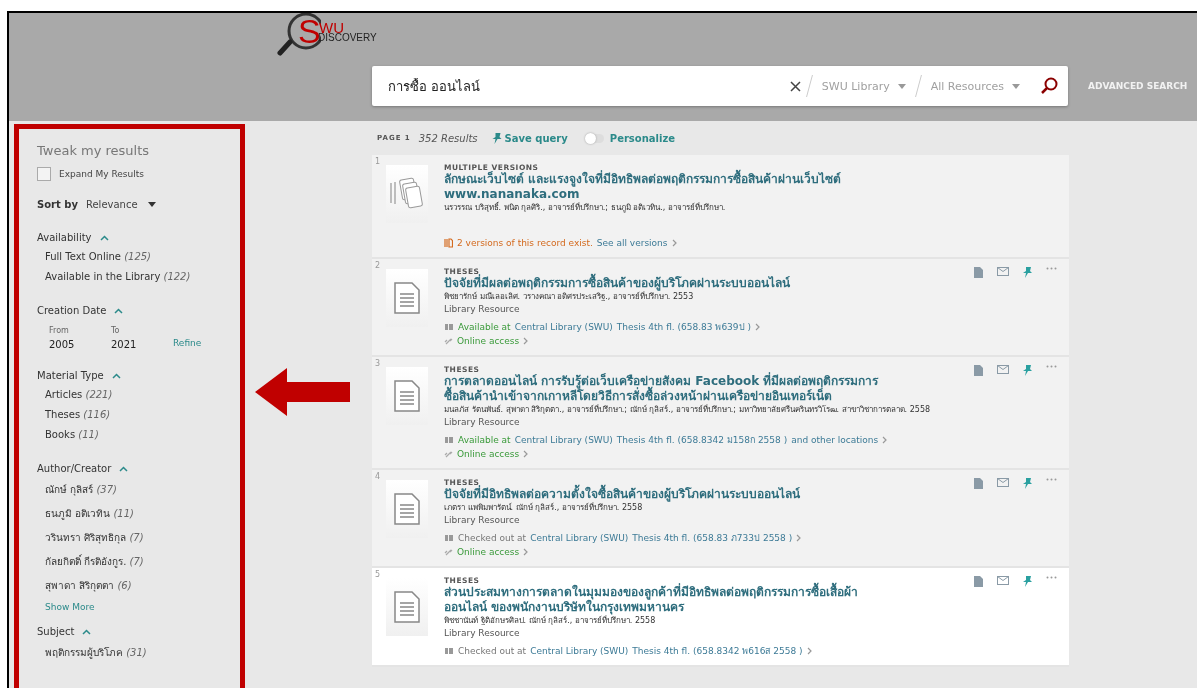  I want to click on result-count: 352 Results, so click(448, 138).